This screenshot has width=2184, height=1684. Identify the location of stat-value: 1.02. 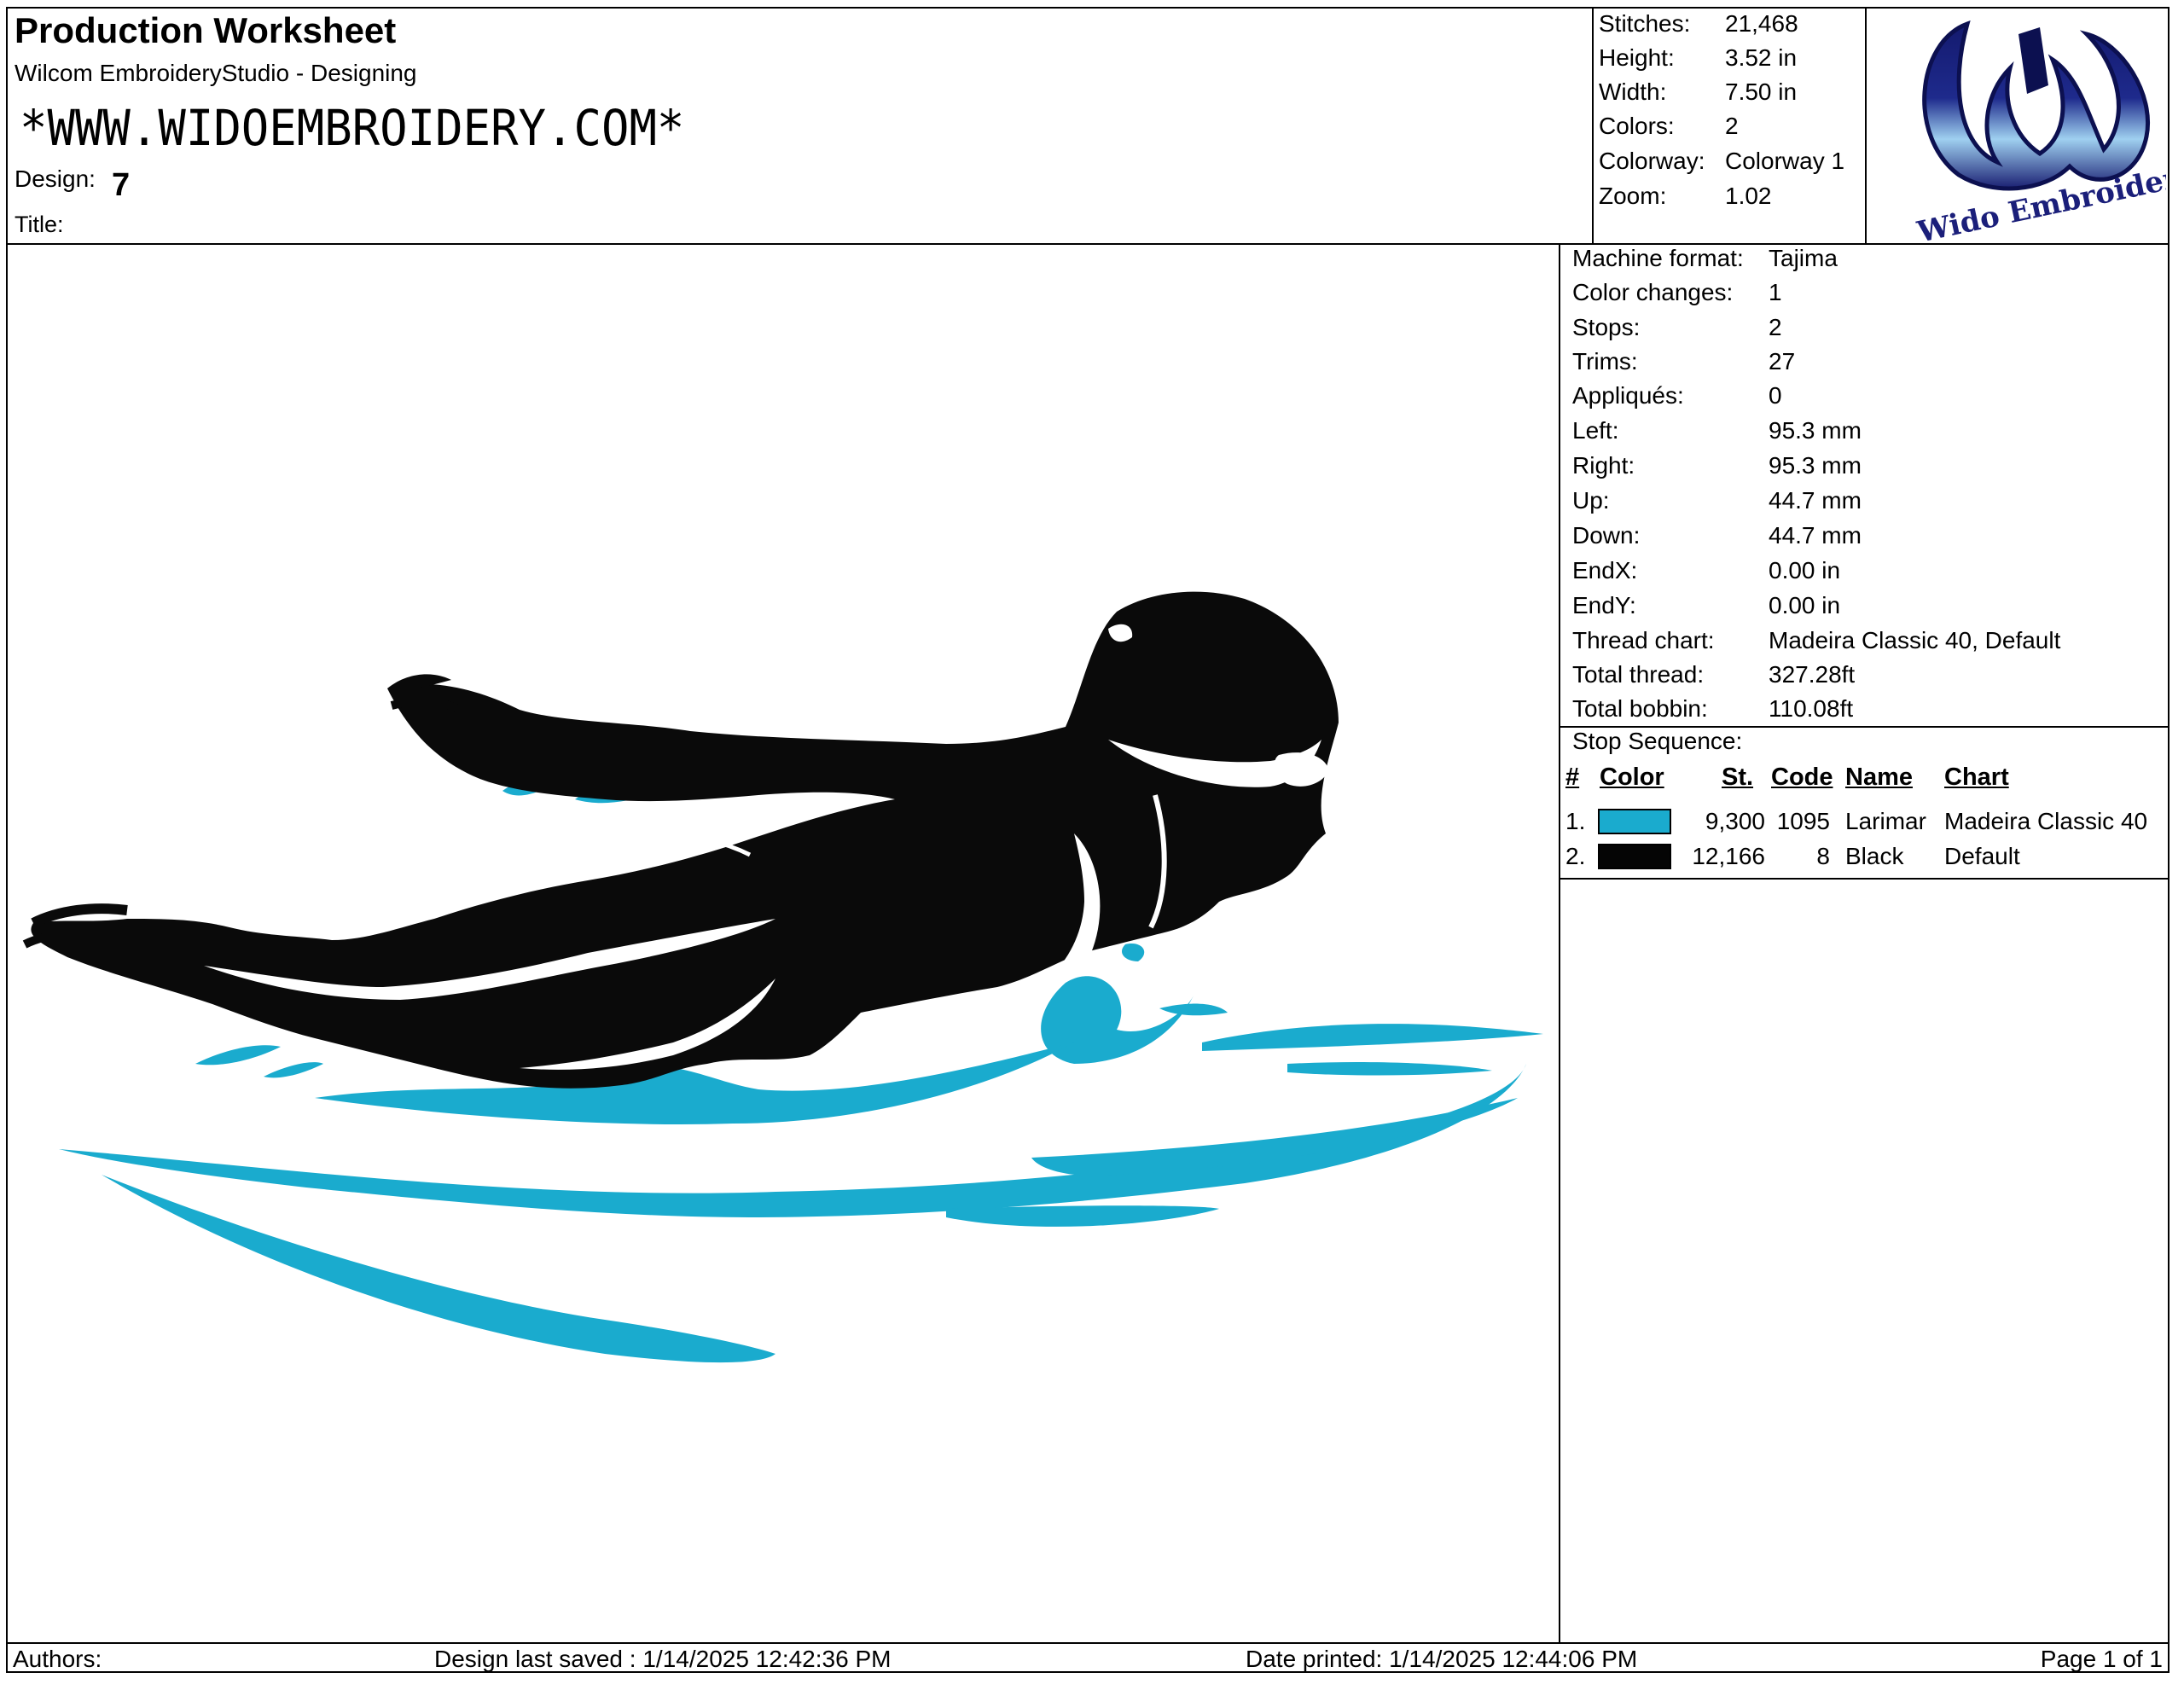
(1749, 196).